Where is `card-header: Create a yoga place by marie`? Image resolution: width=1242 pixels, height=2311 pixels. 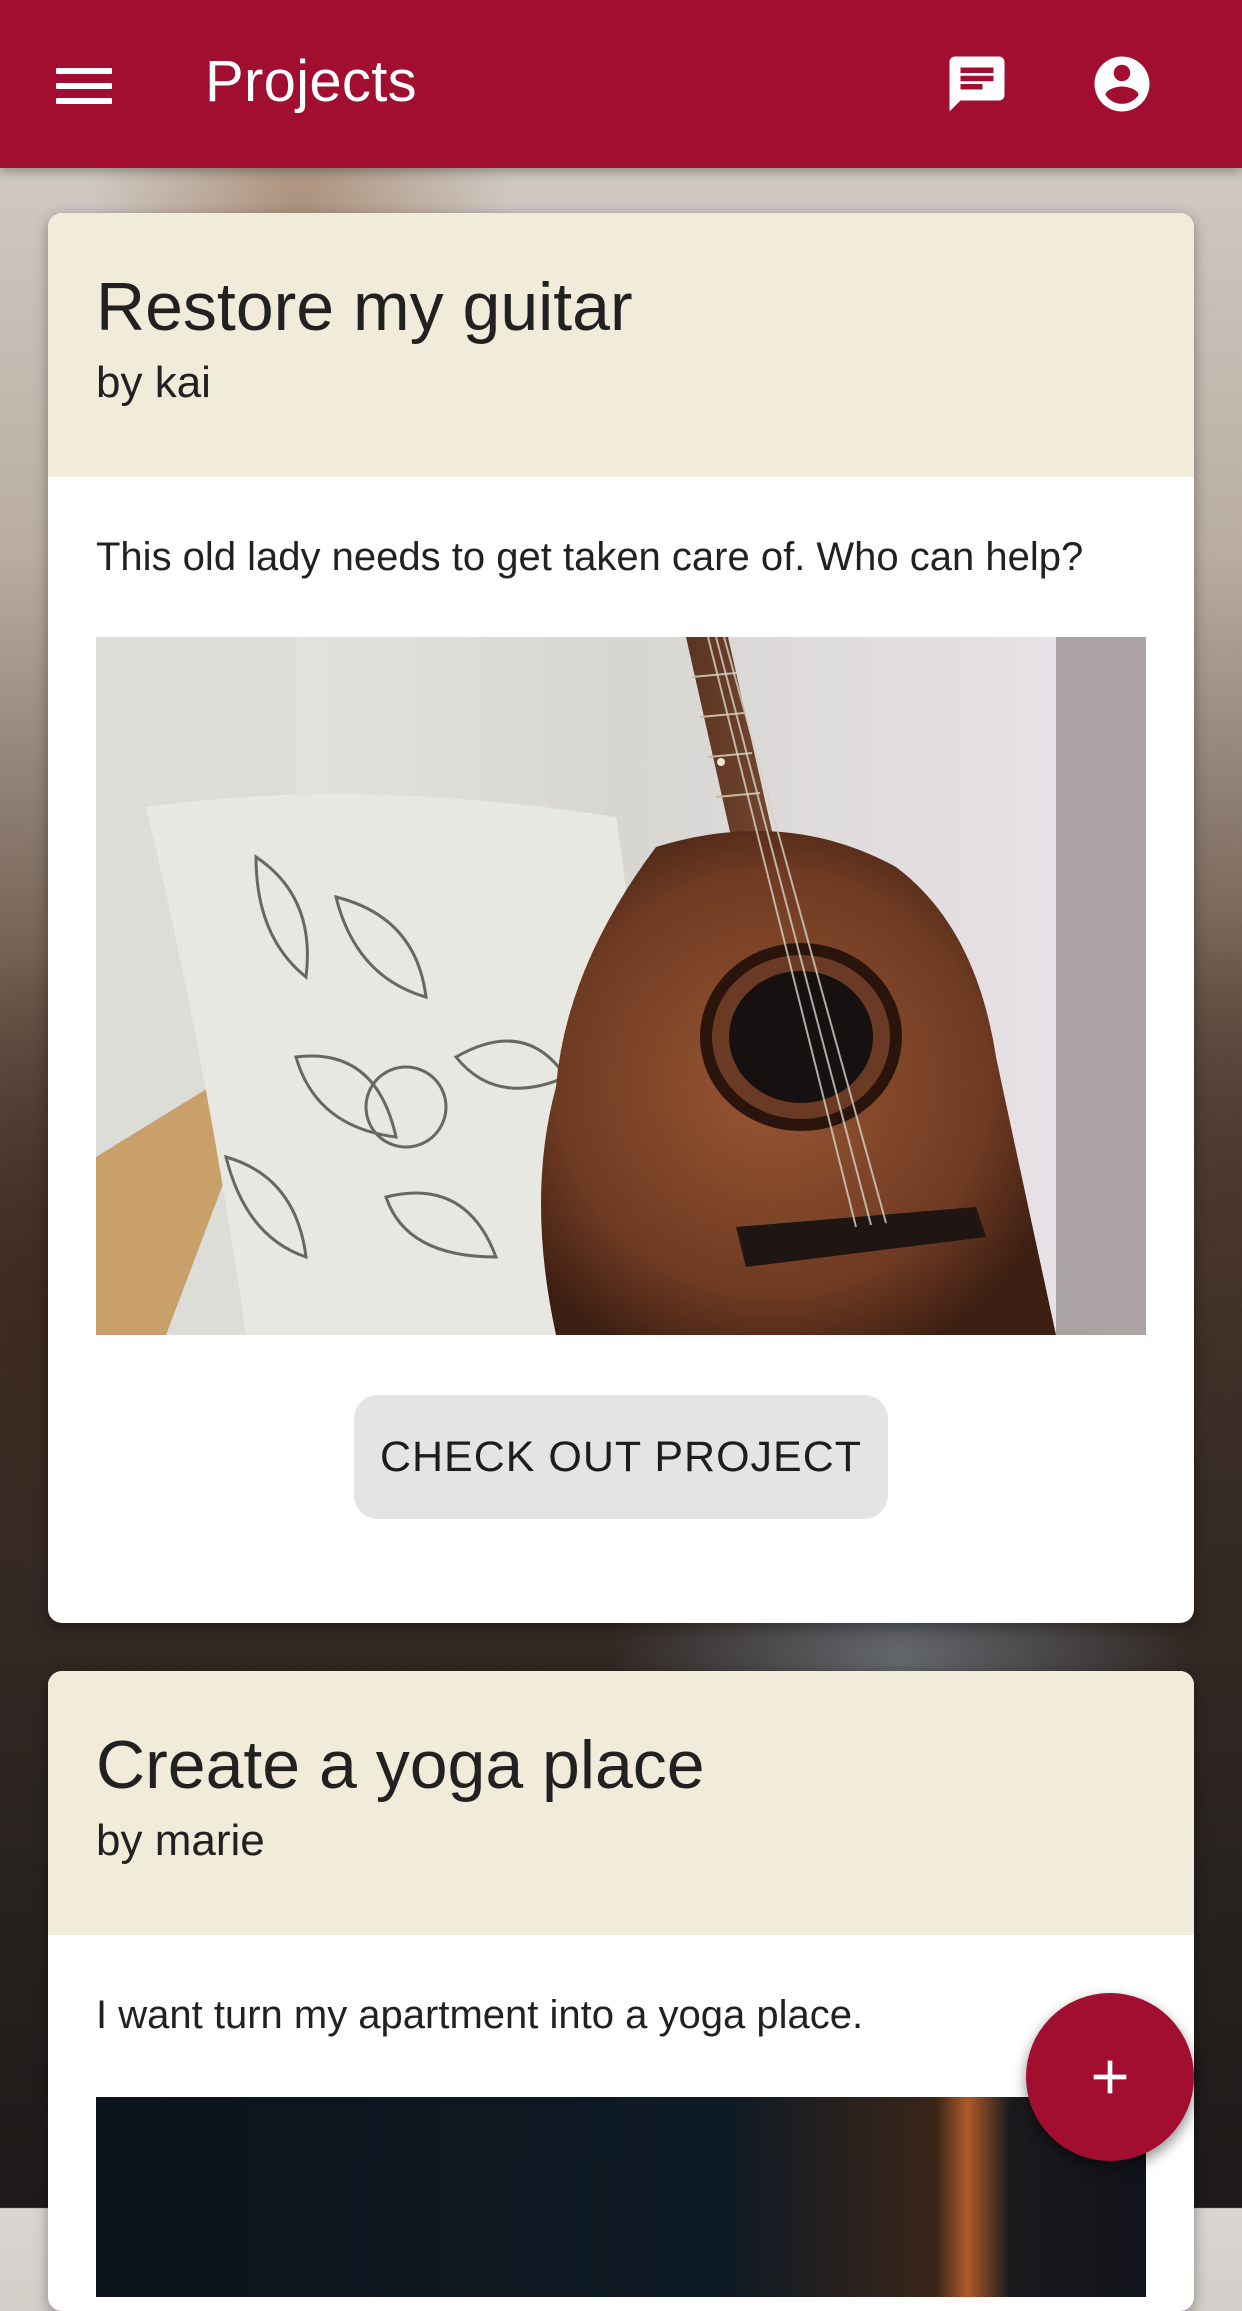
card-header: Create a yoga place by marie is located at coordinates (621, 1803).